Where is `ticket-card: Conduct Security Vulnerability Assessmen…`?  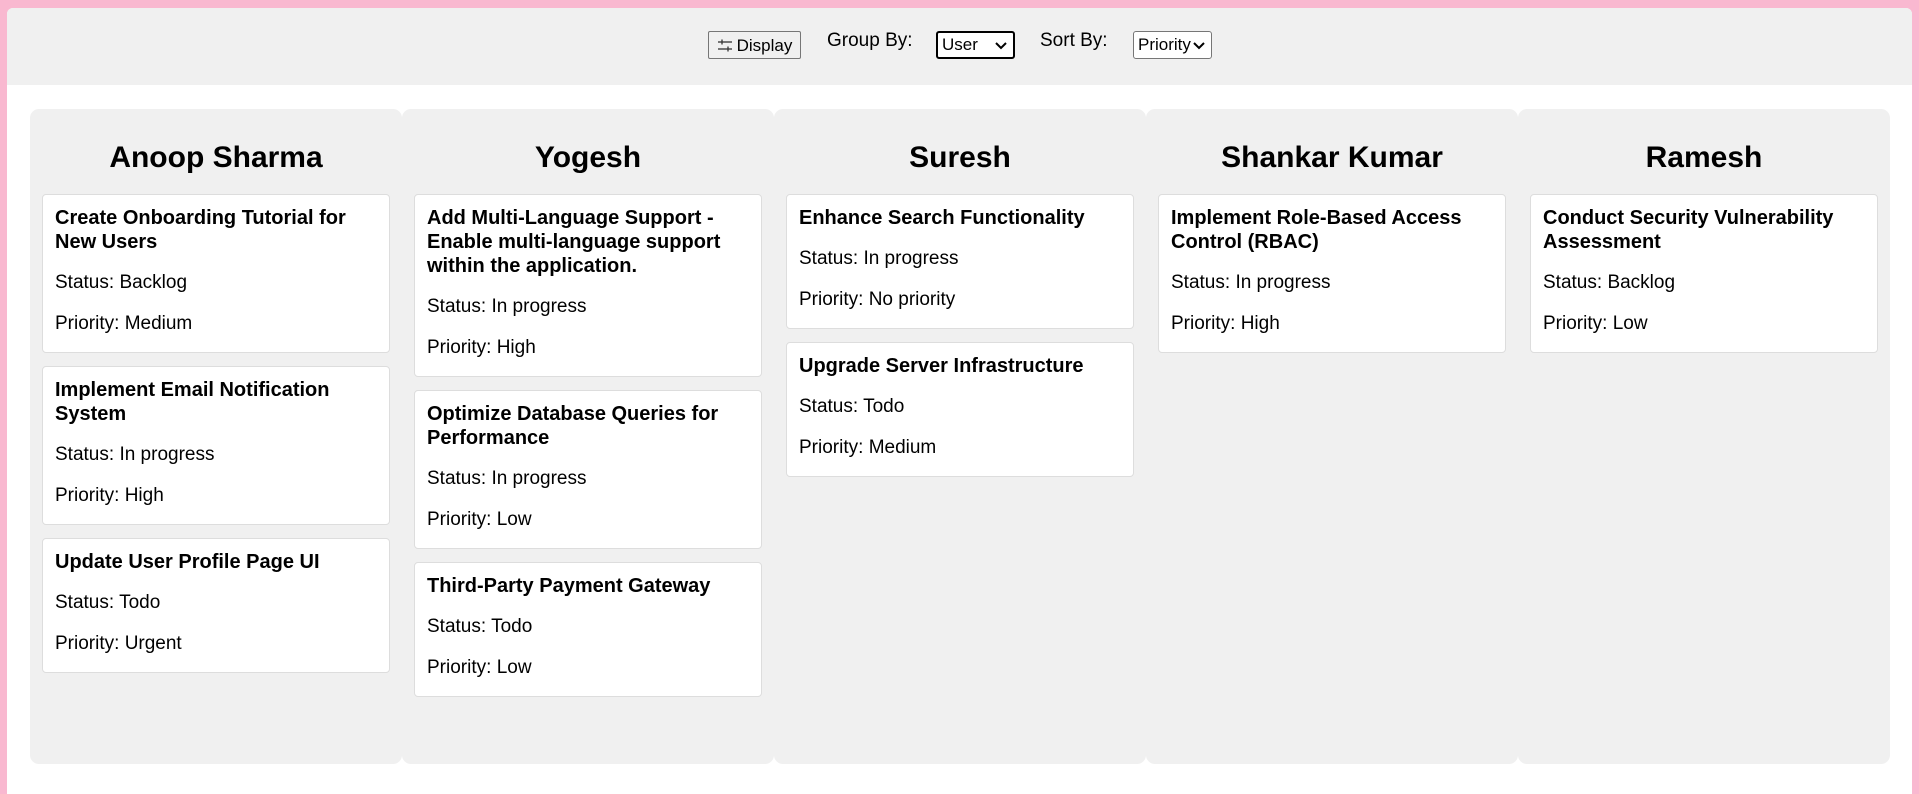 ticket-card: Conduct Security Vulnerability Assessmen… is located at coordinates (1704, 273).